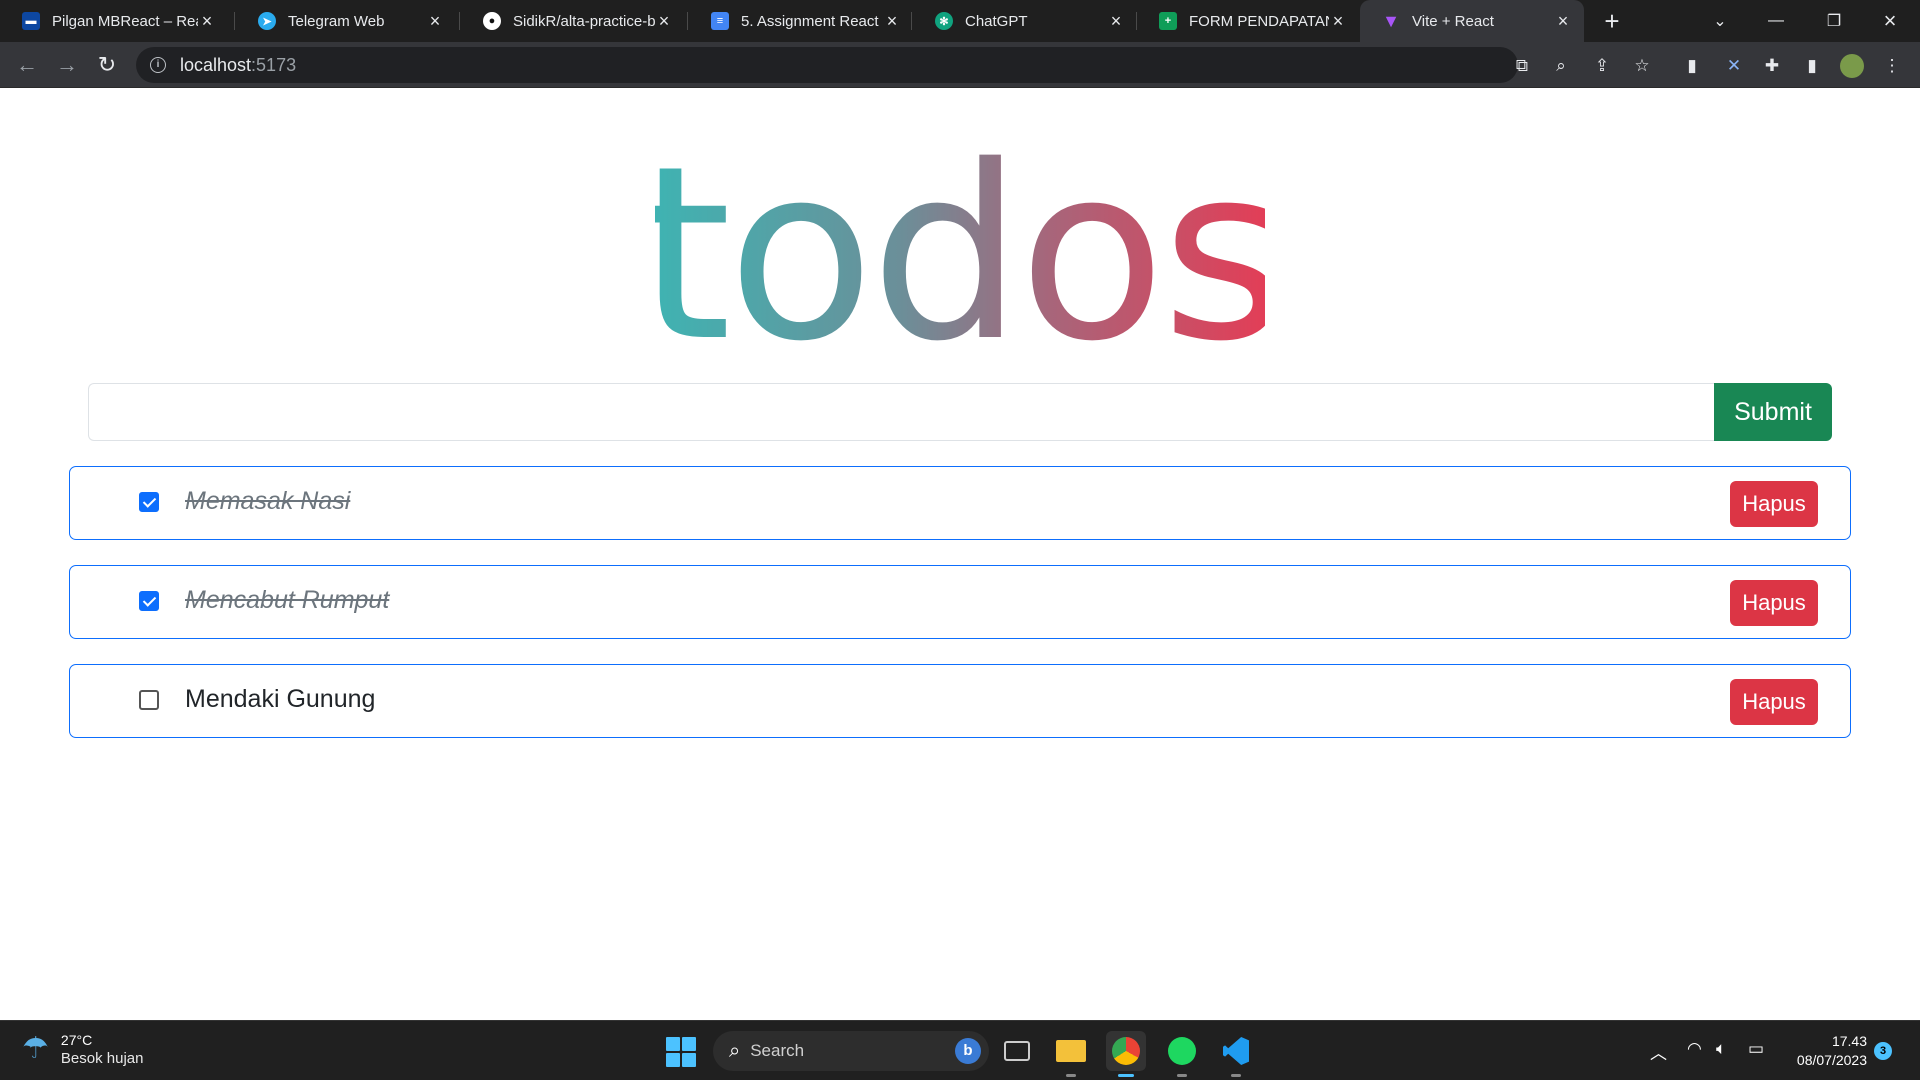  Describe the element at coordinates (901, 412) in the screenshot. I see `todo-input` at that location.